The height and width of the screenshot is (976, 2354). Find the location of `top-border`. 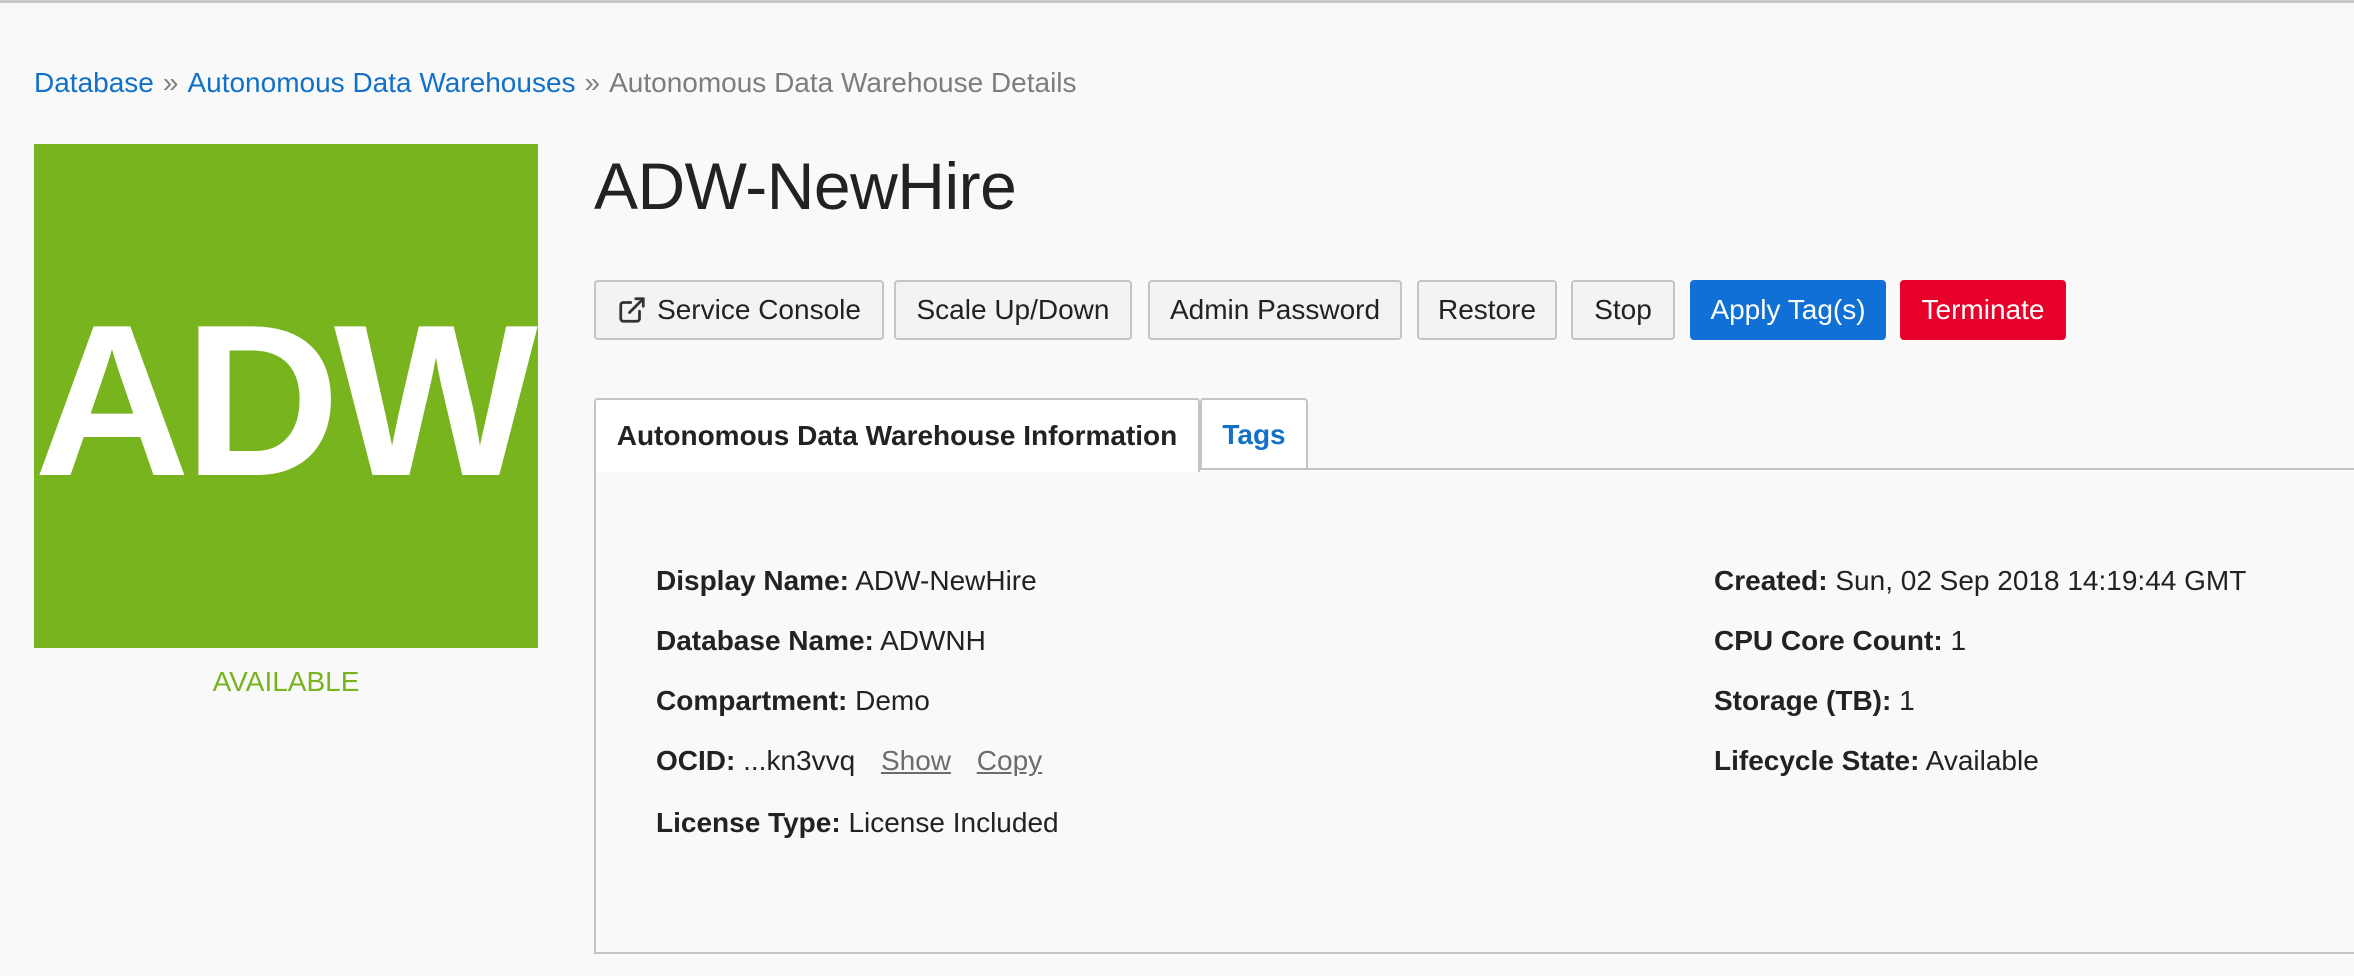

top-border is located at coordinates (1177, 1).